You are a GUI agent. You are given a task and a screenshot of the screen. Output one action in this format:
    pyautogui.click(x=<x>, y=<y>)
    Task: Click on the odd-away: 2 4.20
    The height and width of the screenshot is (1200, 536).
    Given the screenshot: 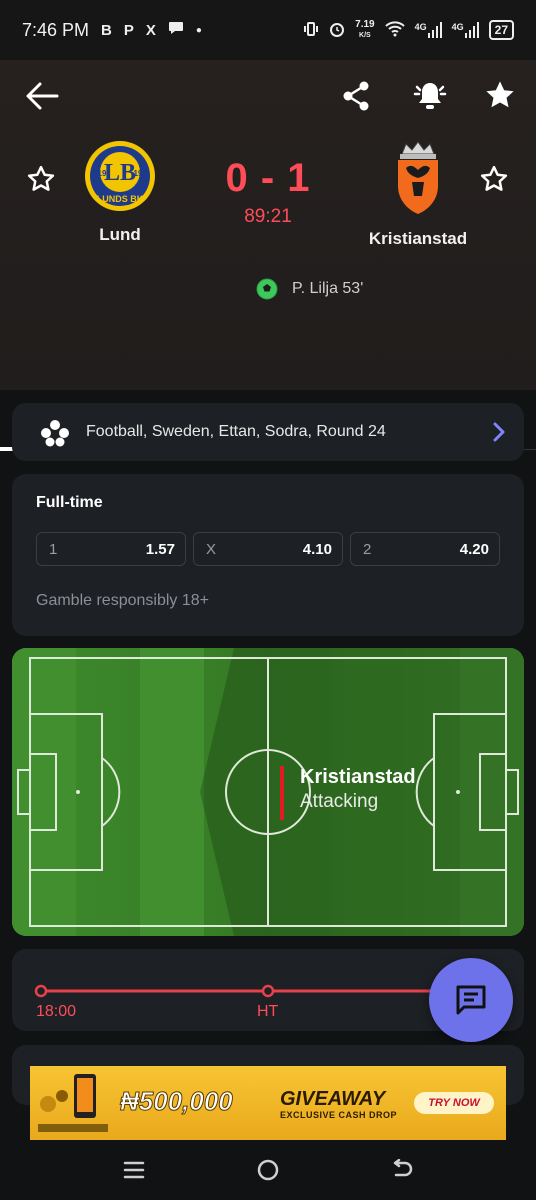 What is the action you would take?
    pyautogui.click(x=425, y=549)
    